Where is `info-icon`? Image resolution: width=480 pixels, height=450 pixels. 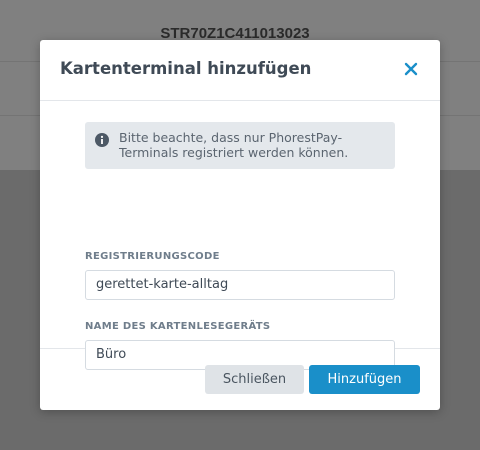
info-icon is located at coordinates (102, 139).